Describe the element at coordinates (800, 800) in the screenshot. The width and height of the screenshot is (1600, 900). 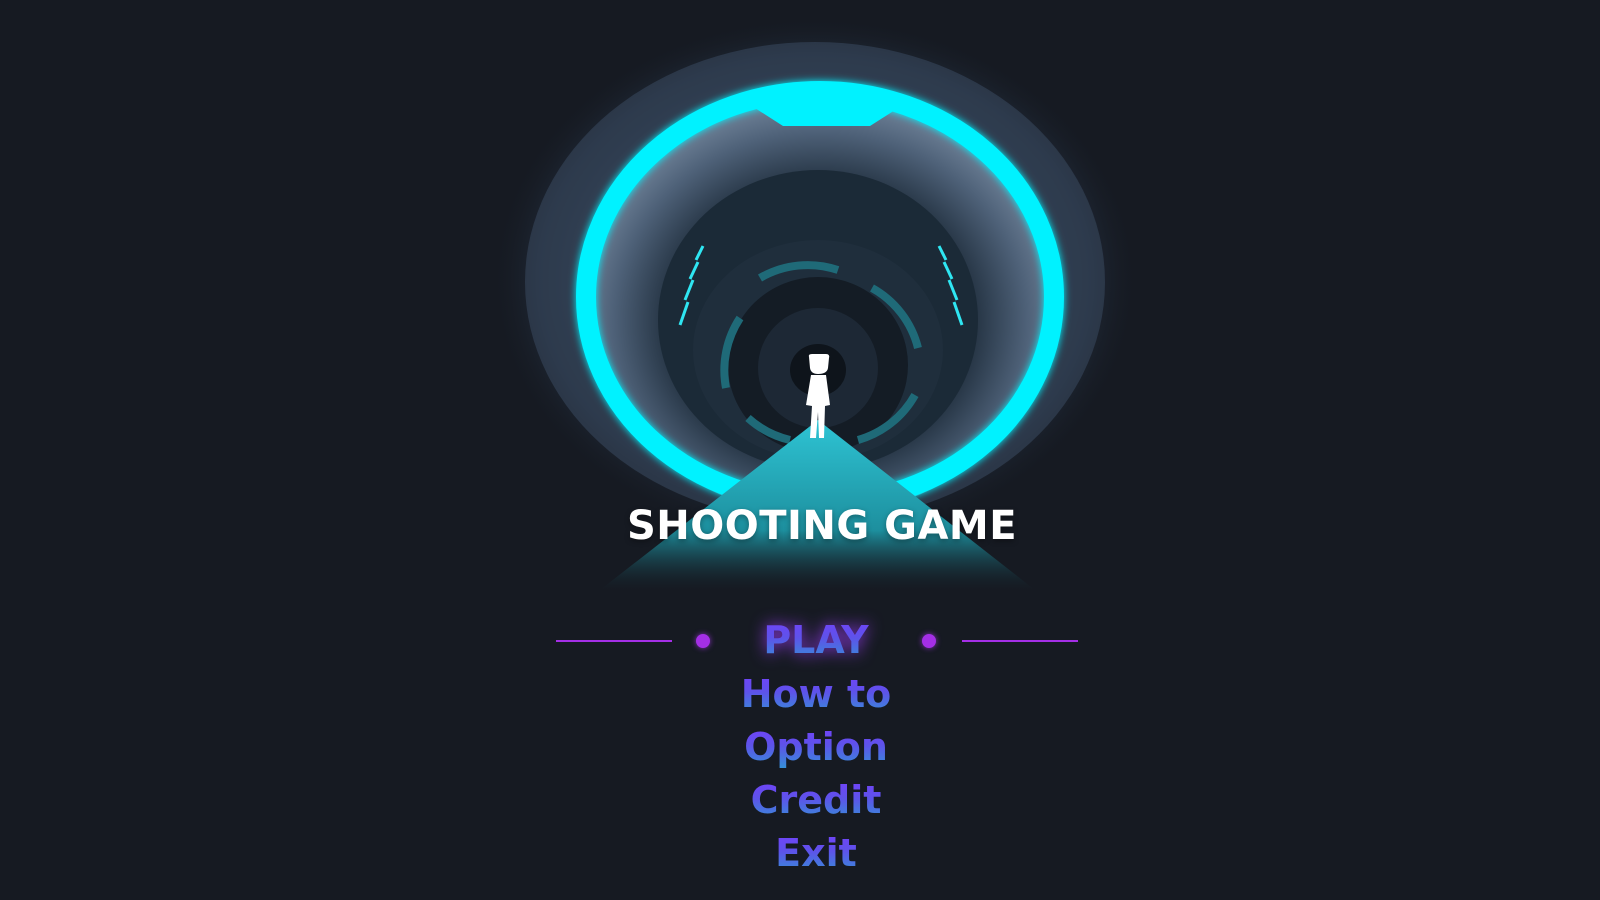
I see `menu-item-credit: Credit` at that location.